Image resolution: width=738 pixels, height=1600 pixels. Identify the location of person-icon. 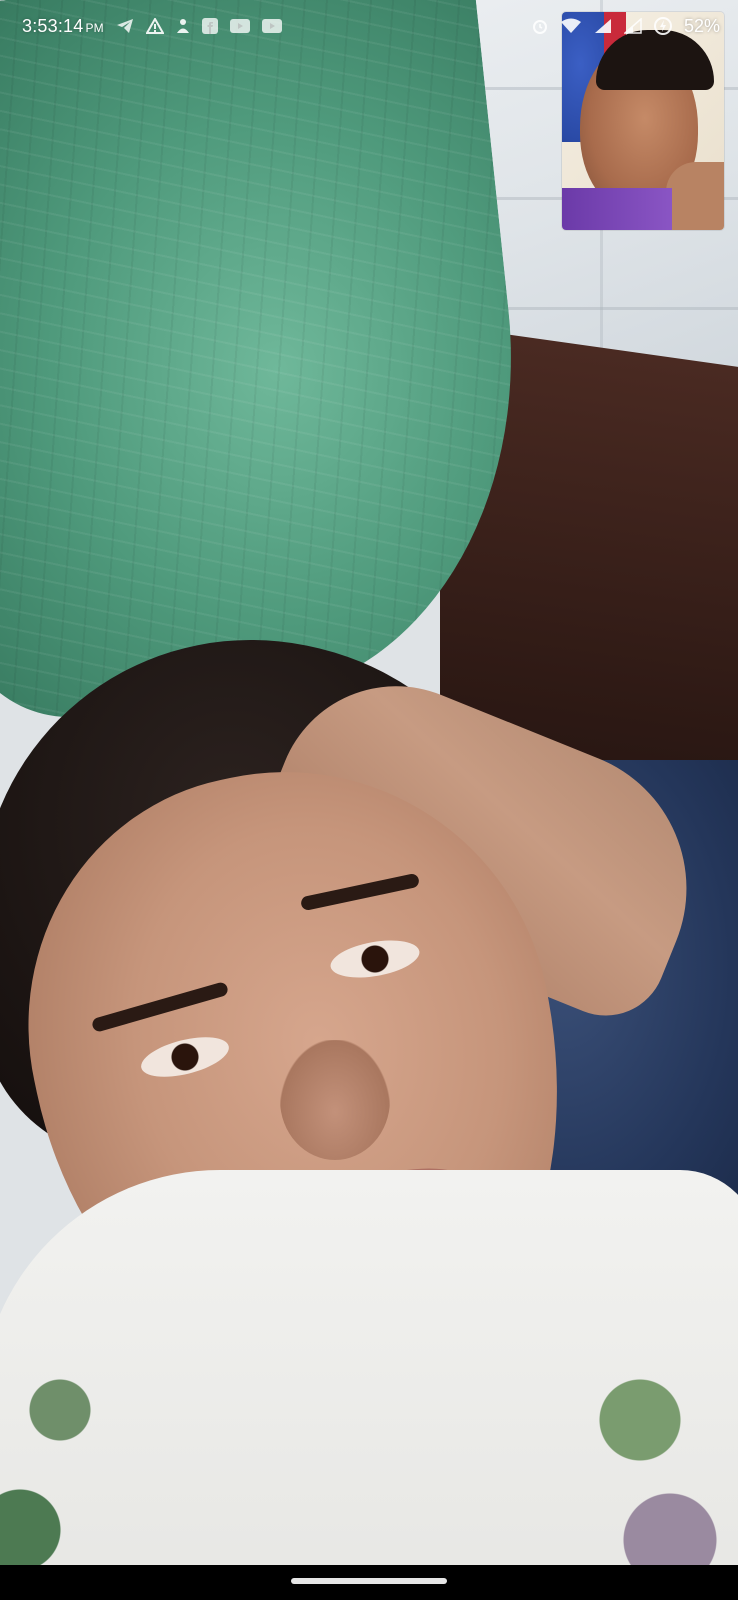
(183, 26).